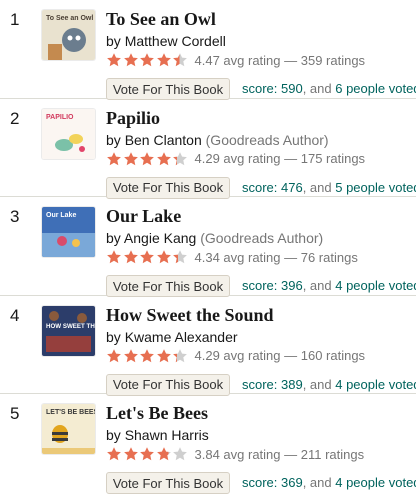  What do you see at coordinates (68, 35) in the screenshot?
I see `book-cover: To See an Owl` at bounding box center [68, 35].